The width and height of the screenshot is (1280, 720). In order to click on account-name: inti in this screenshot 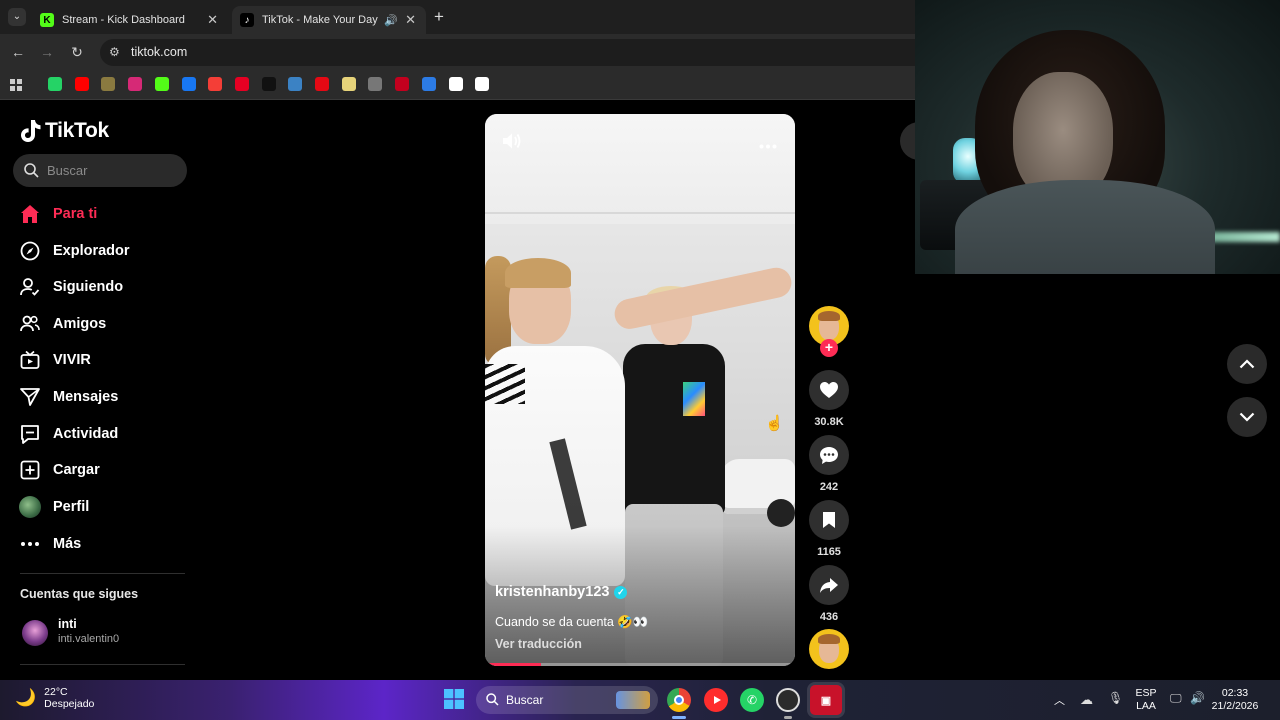, I will do `click(67, 624)`.